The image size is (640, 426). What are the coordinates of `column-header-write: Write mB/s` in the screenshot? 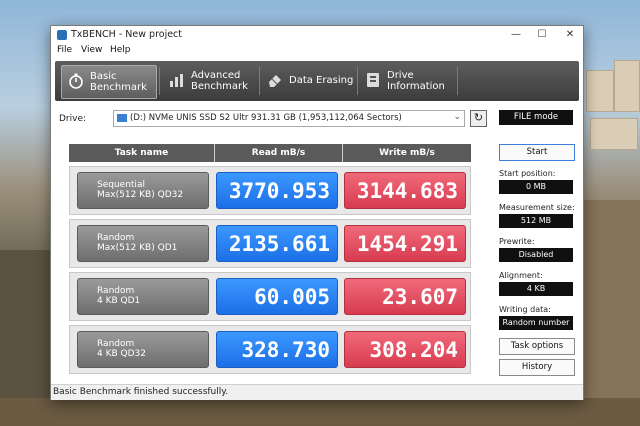 It's located at (407, 153).